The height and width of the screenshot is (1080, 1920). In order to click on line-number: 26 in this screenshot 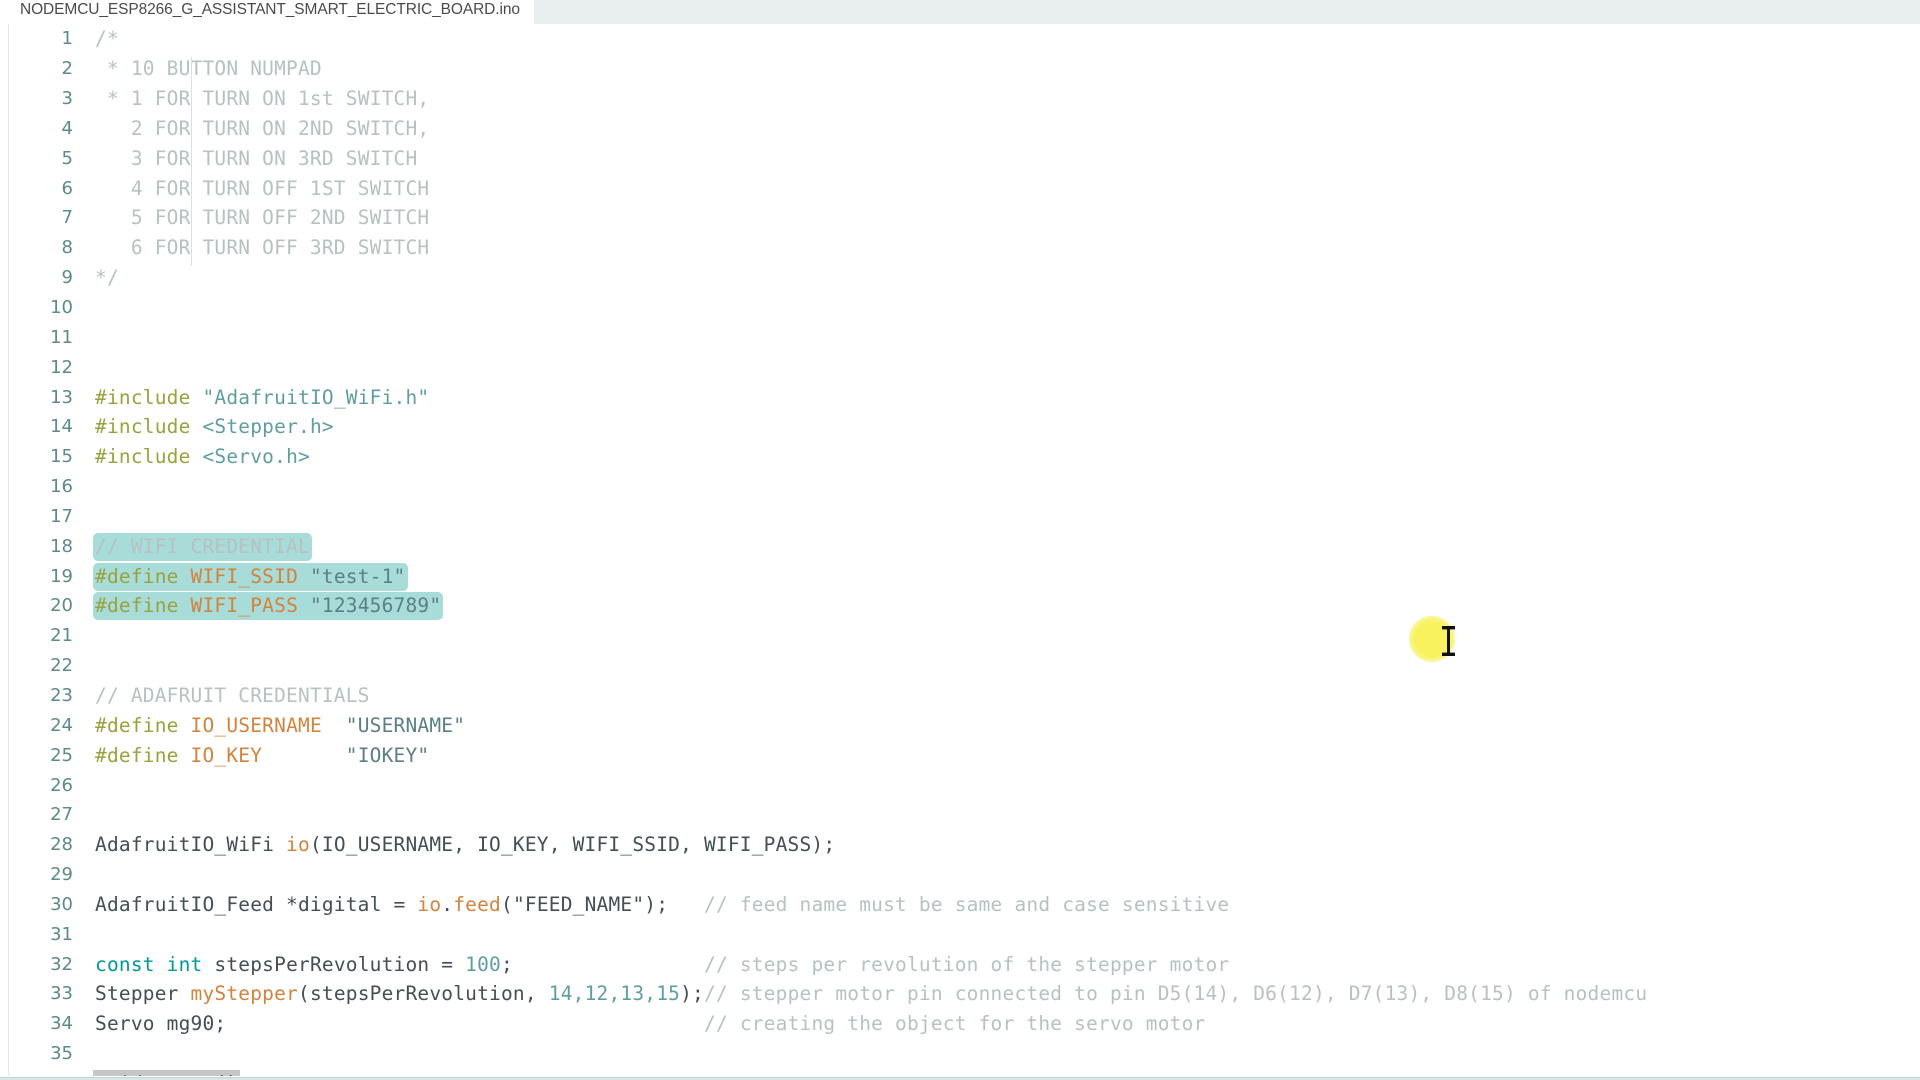, I will do `click(61, 785)`.